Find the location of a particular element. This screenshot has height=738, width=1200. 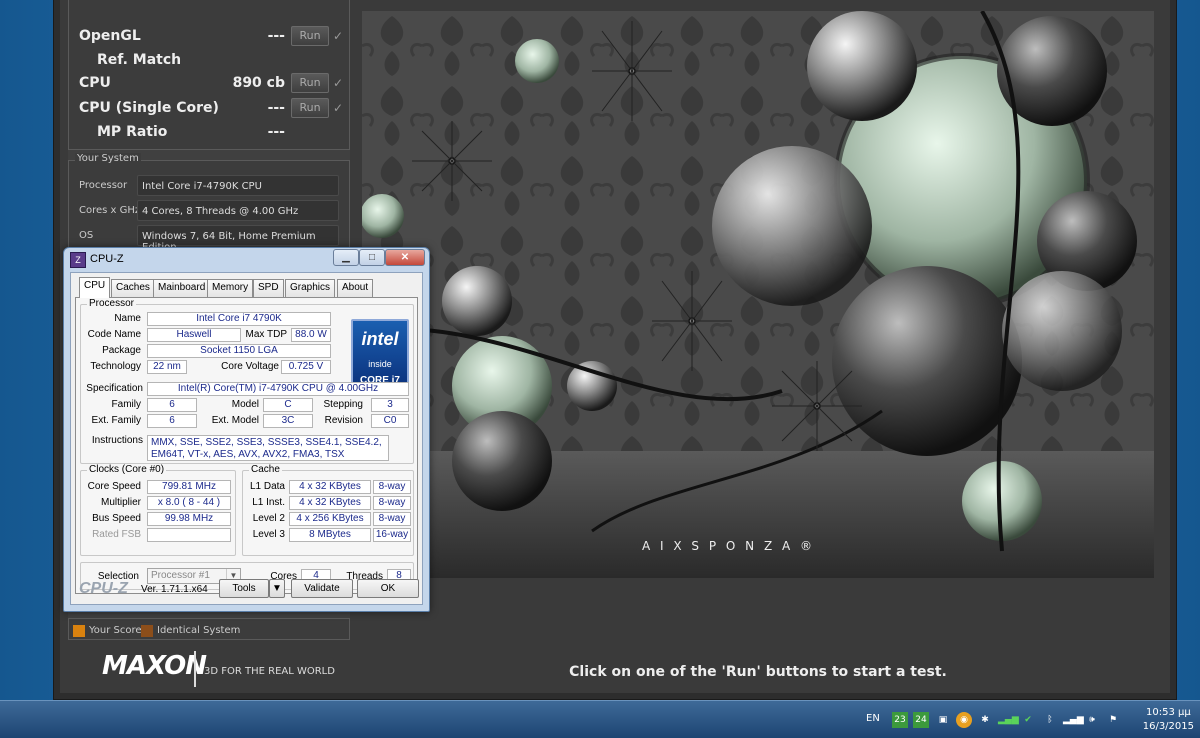

name-value: Intel Core i7 4790K is located at coordinates (239, 319).